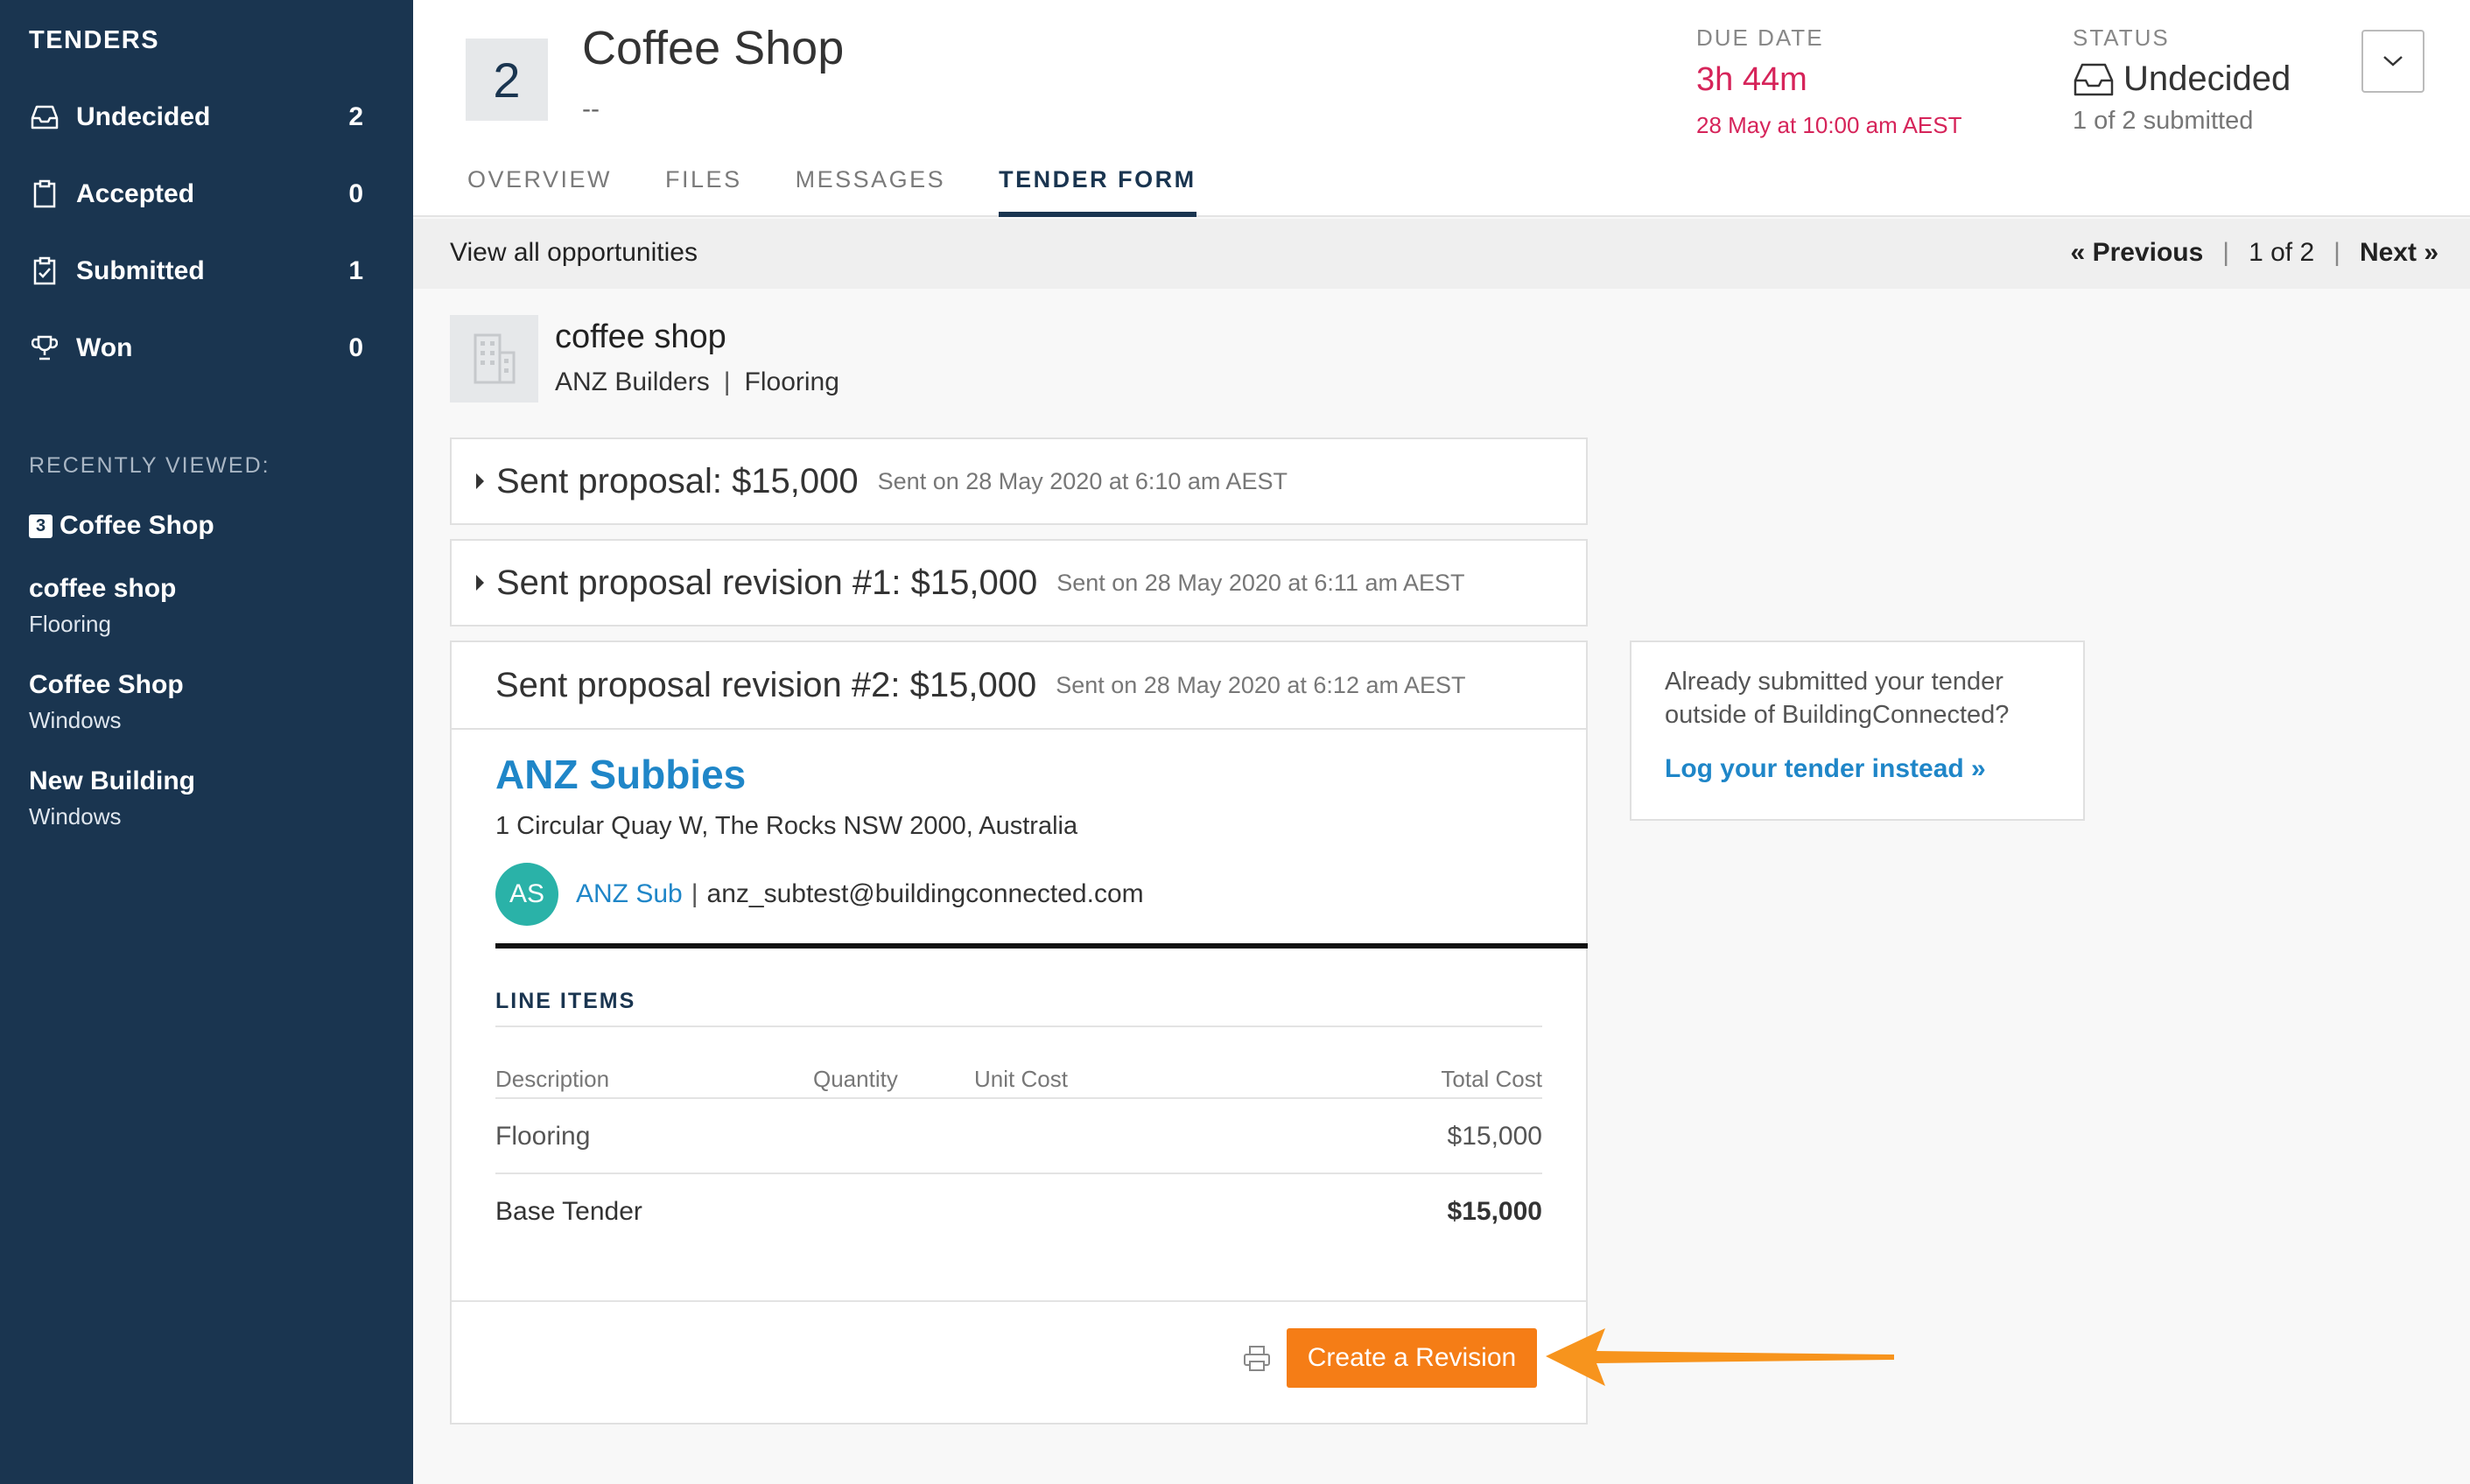  I want to click on line-items-heading: LINE ITEMS, so click(565, 1001).